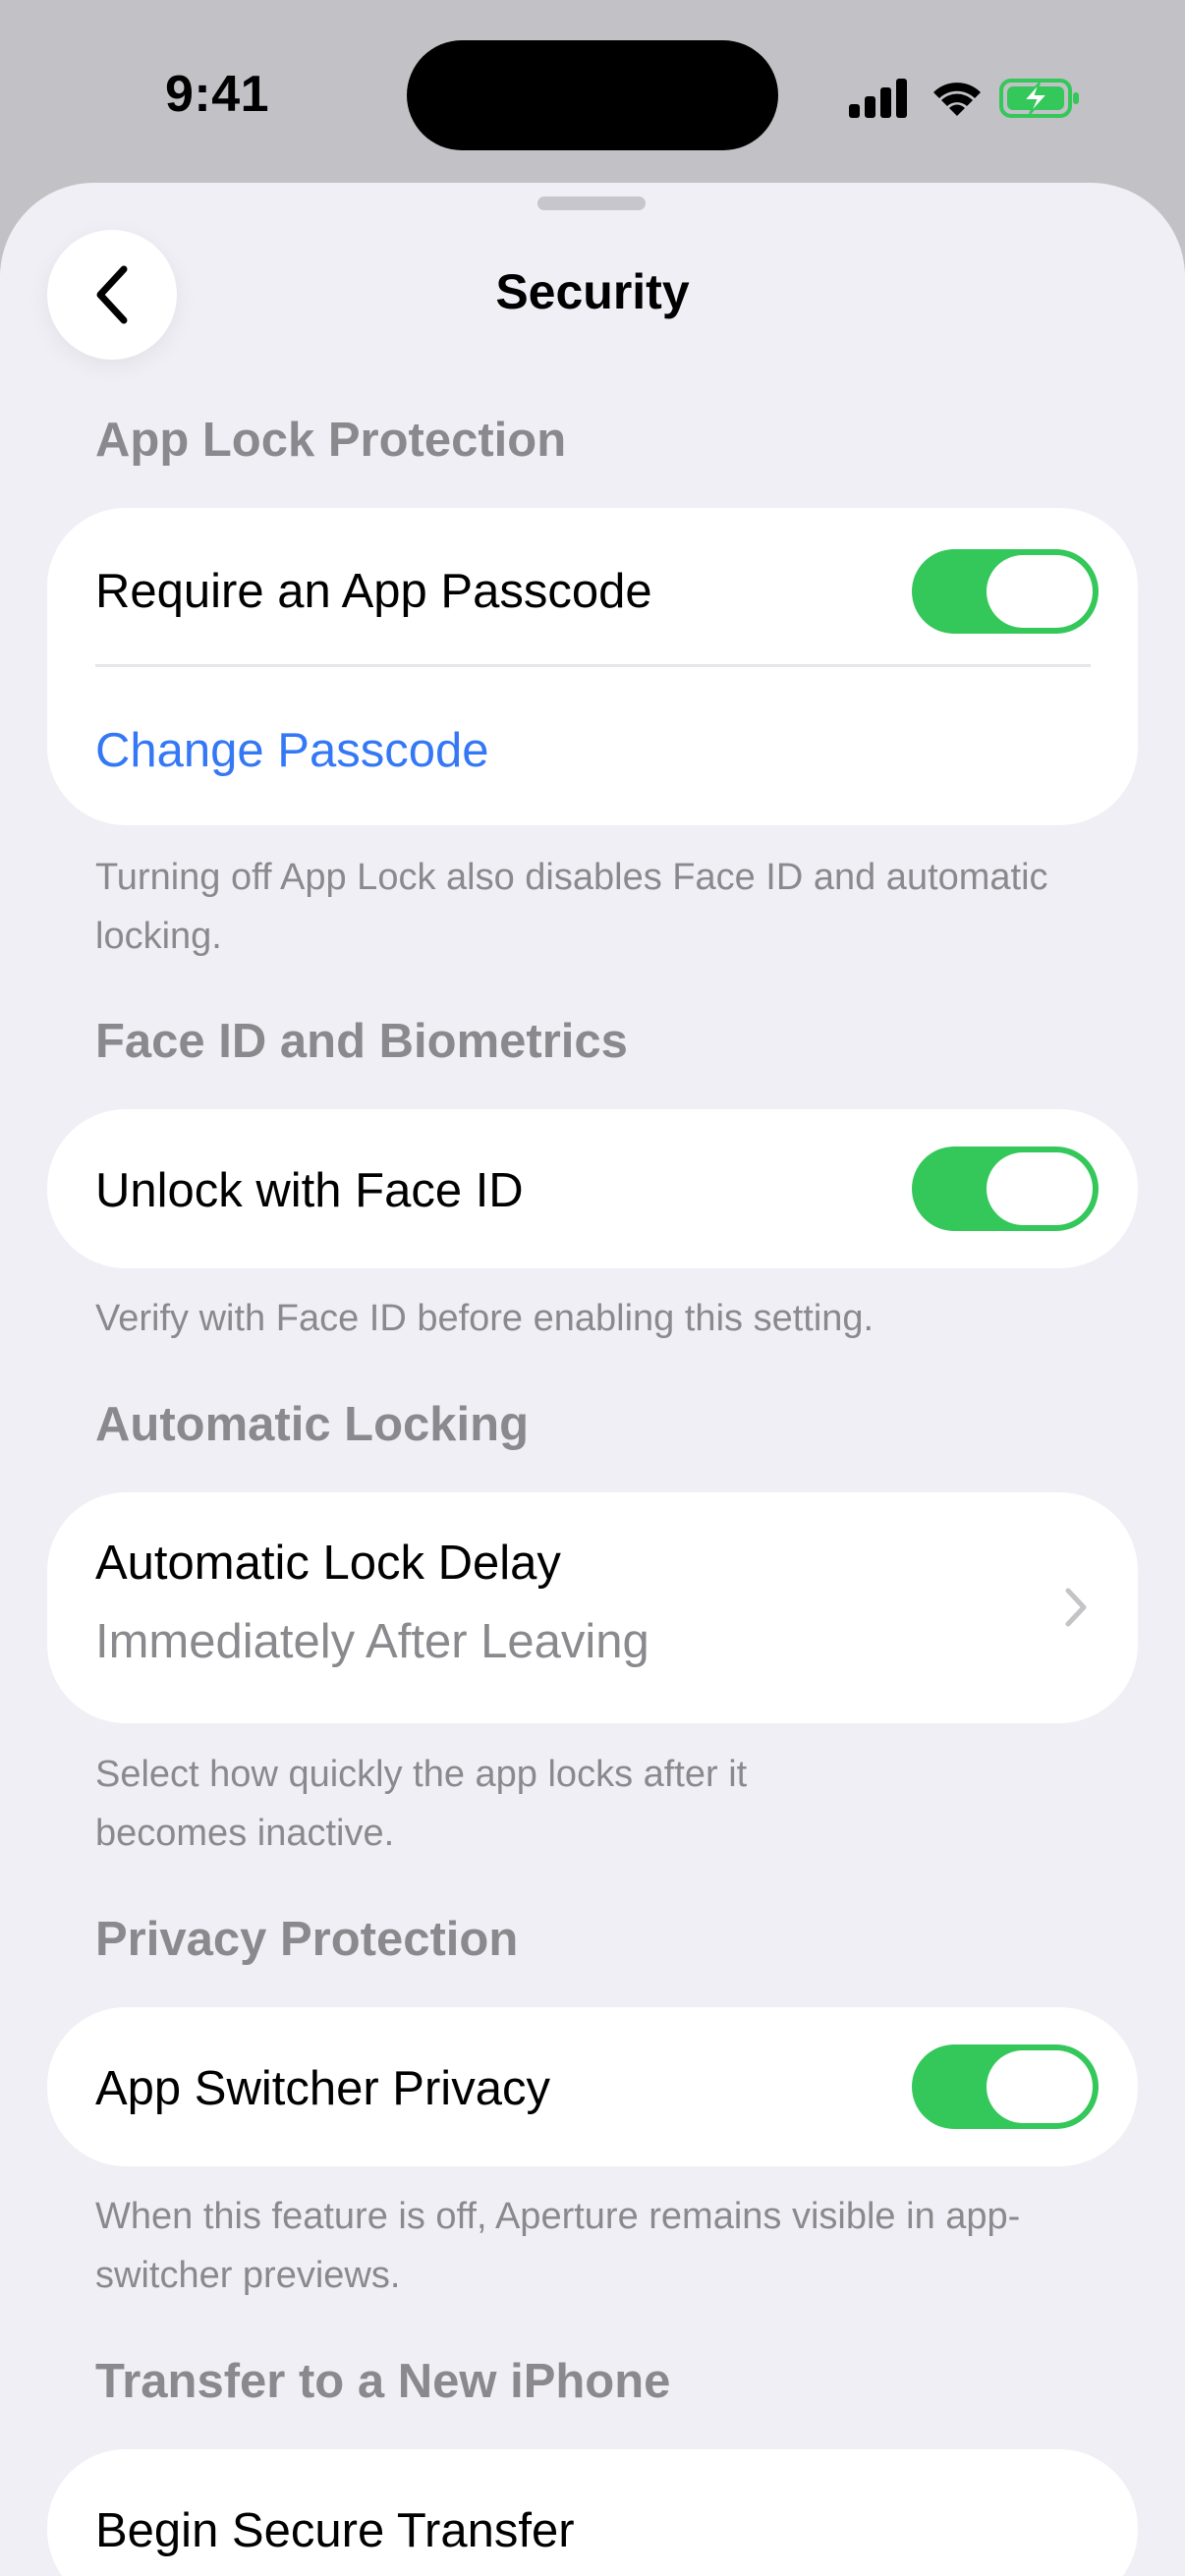  I want to click on app-lock-card: Require an App Passcode Change Passcode, so click(592, 666).